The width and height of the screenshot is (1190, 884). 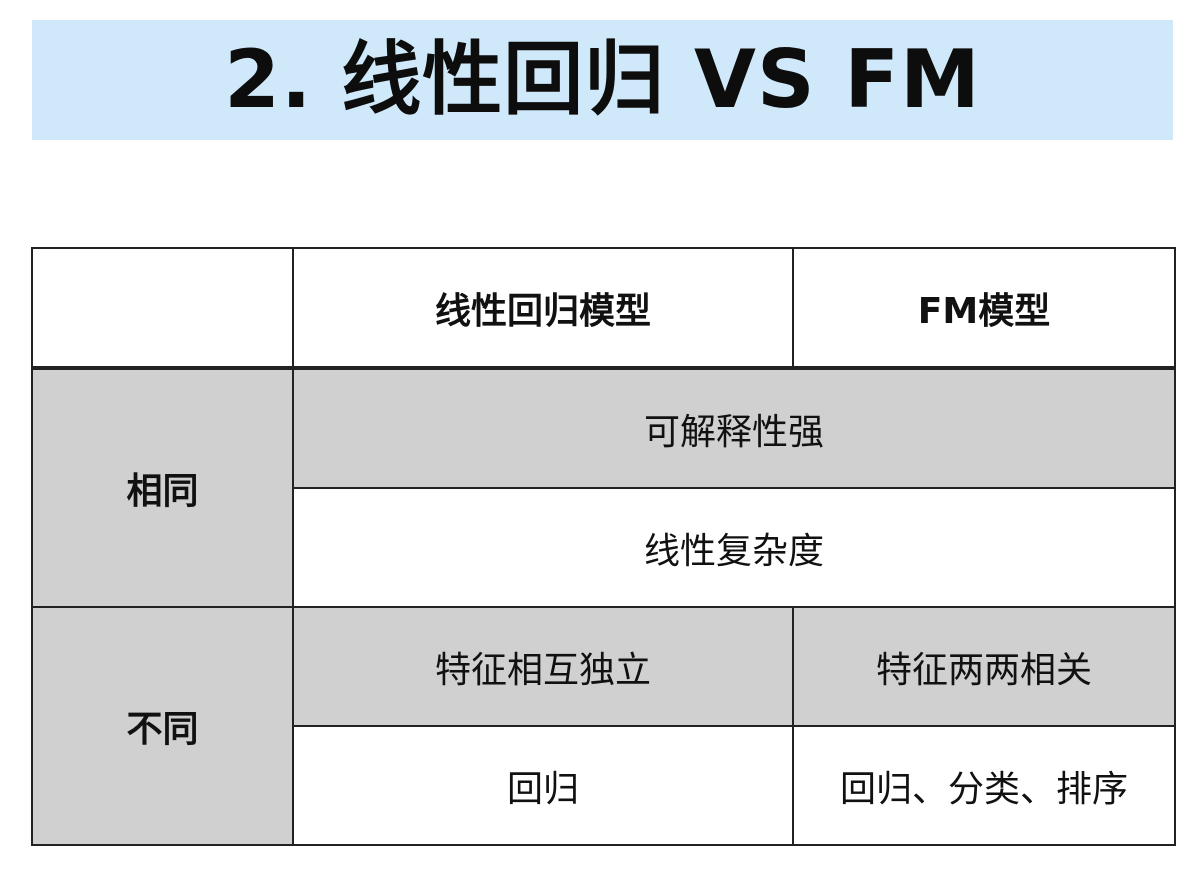 I want to click on table-header-row: 线性回归模型 FM模型, so click(x=603, y=308).